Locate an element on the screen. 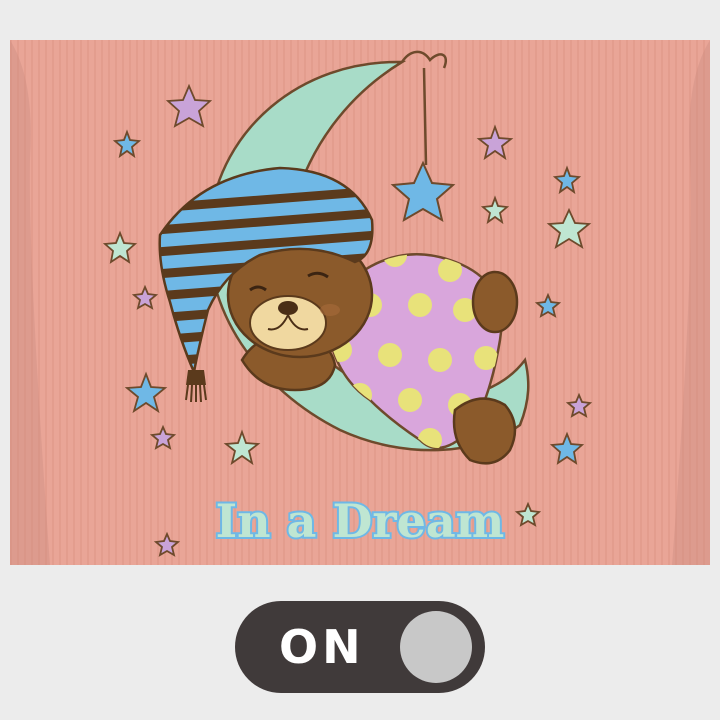 The height and width of the screenshot is (720, 720). toggle-label: ON is located at coordinates (322, 647).